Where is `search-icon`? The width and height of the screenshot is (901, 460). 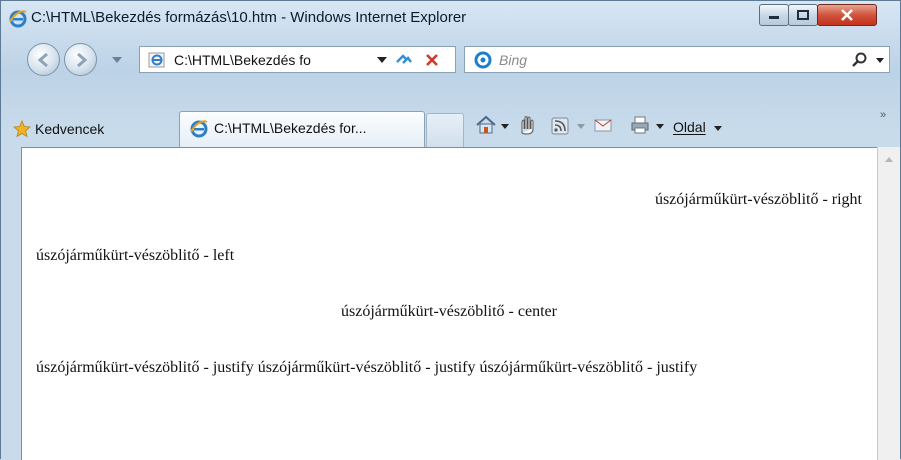
search-icon is located at coordinates (860, 60).